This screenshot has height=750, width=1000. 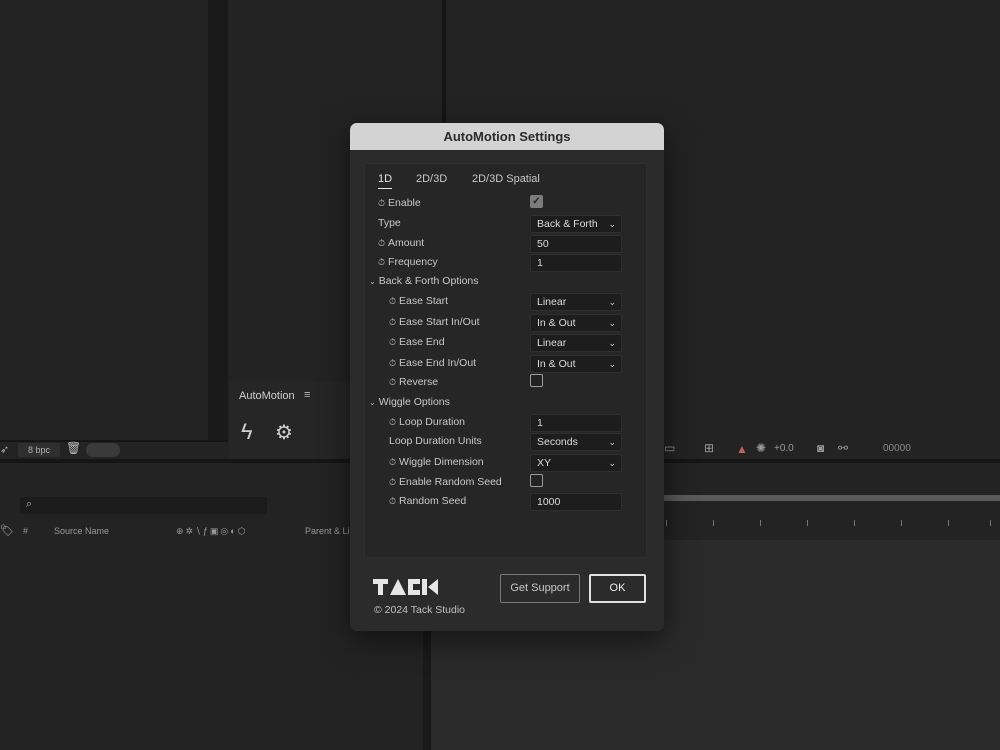 I want to click on ease-start-label: ⏱ Ease Start, so click(x=419, y=301).